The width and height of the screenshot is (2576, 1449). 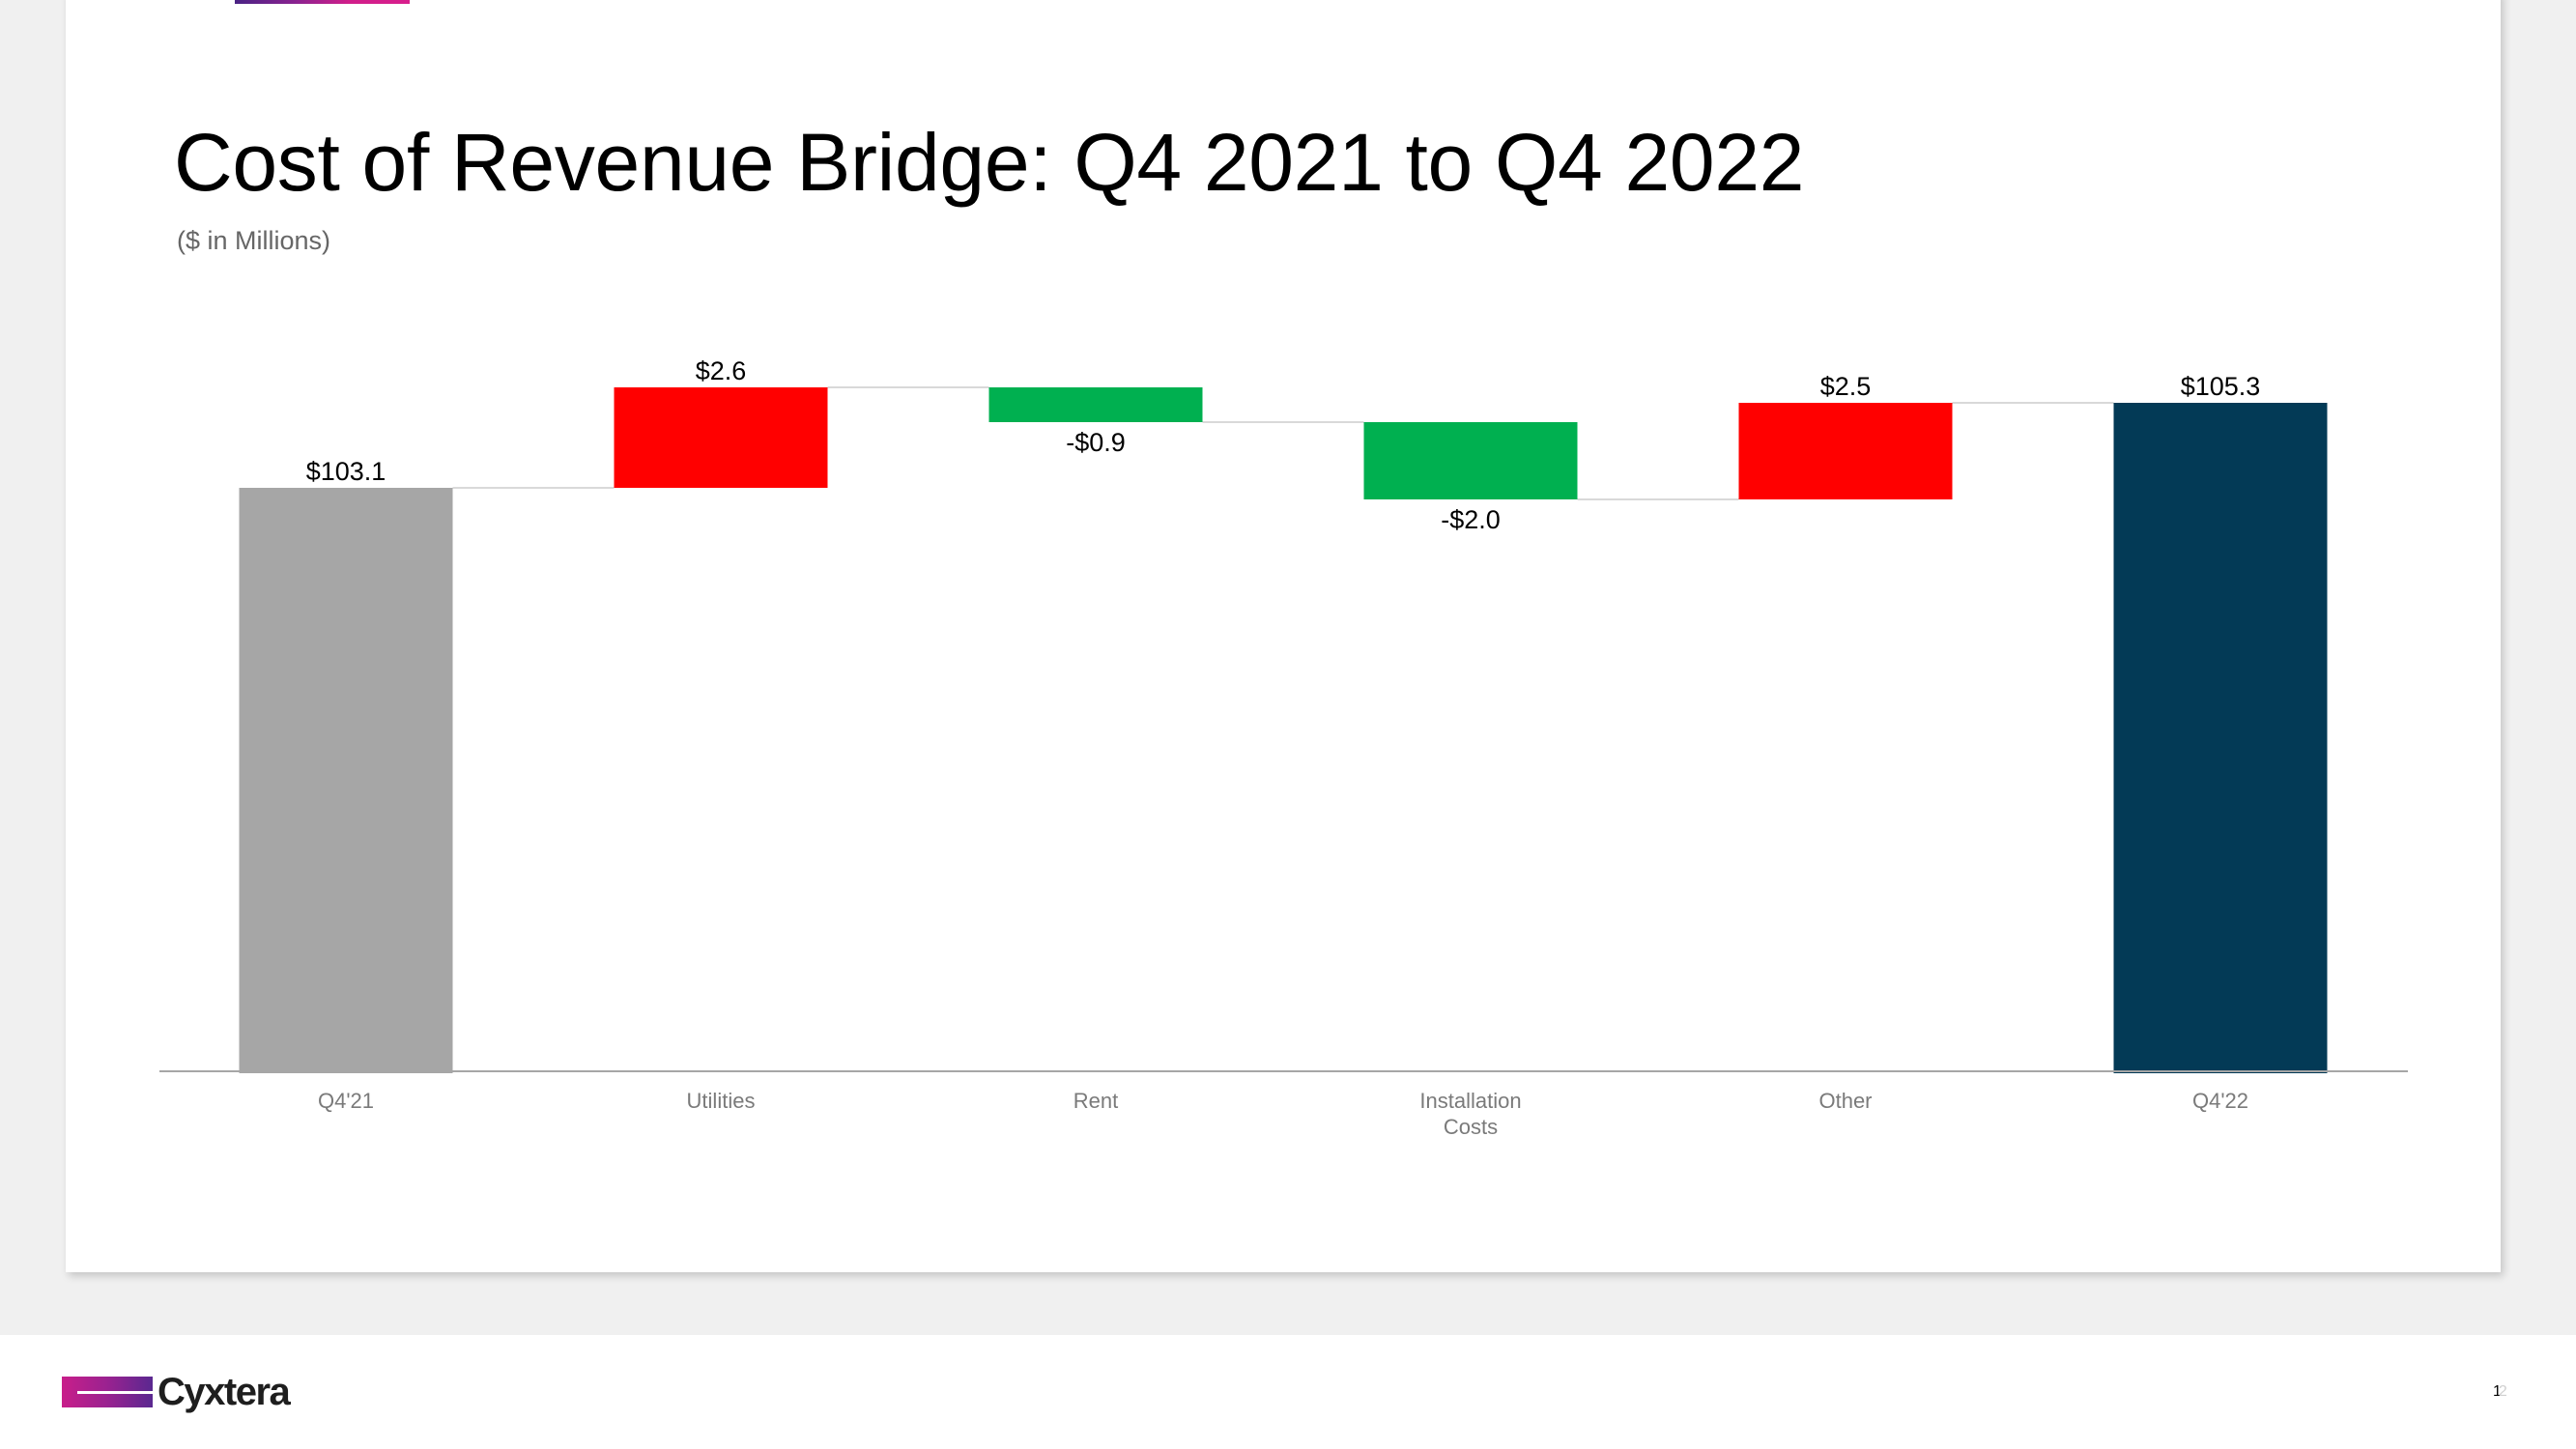 I want to click on data-label: -$0.9, so click(x=1096, y=442).